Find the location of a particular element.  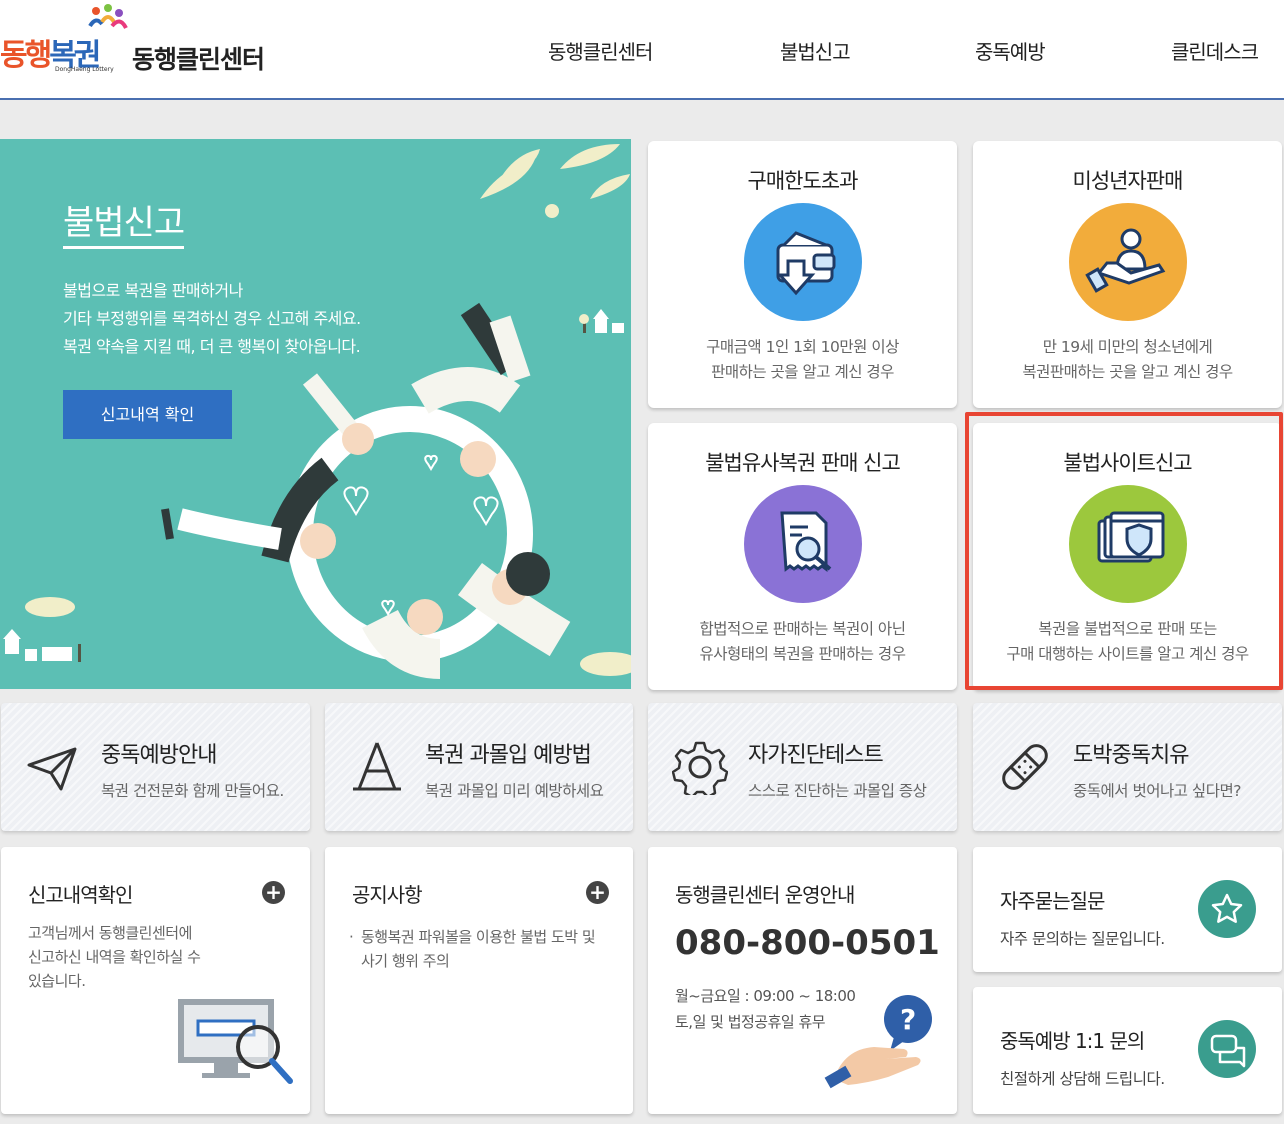

faq-card: 자주묻는질문 자주 문의하는 질문입니다. is located at coordinates (1127, 909).